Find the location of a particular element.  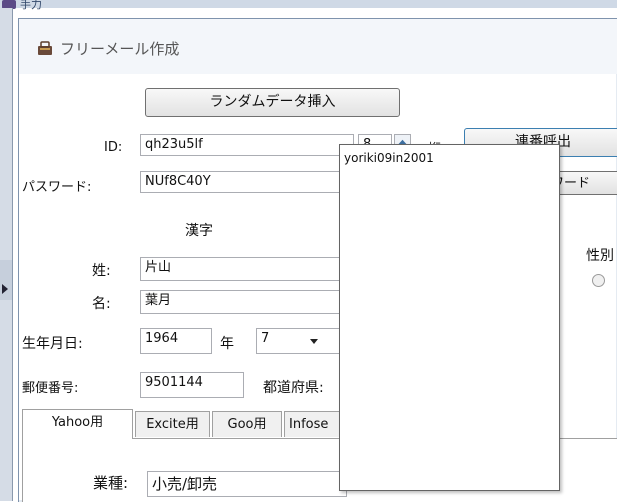

birth-year-input: 1964 is located at coordinates (176, 341).